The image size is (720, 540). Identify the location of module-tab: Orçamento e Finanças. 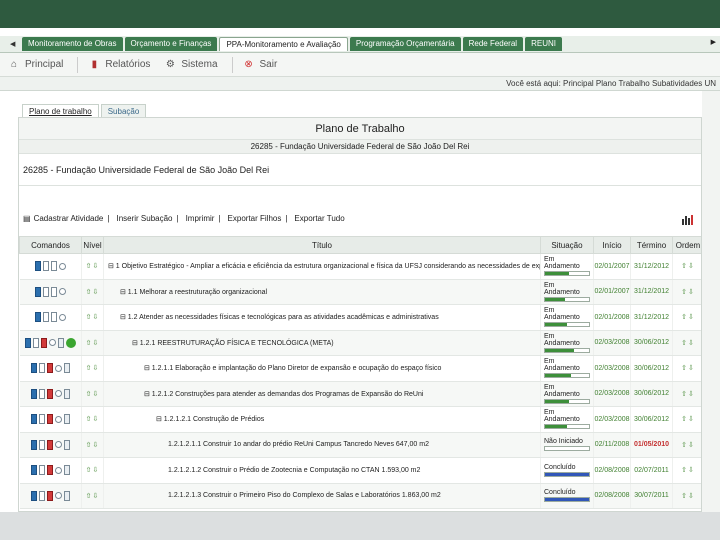
(171, 44).